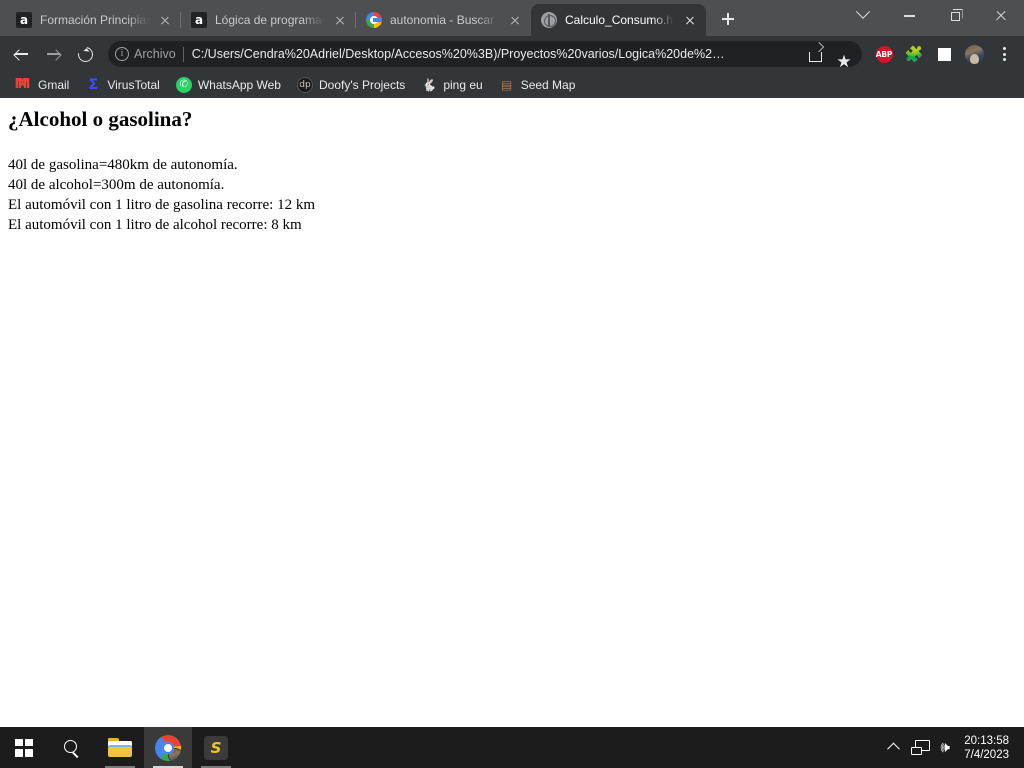 Image resolution: width=1024 pixels, height=768 pixels. What do you see at coordinates (54, 85) in the screenshot?
I see `bookmark-label: Gmail` at bounding box center [54, 85].